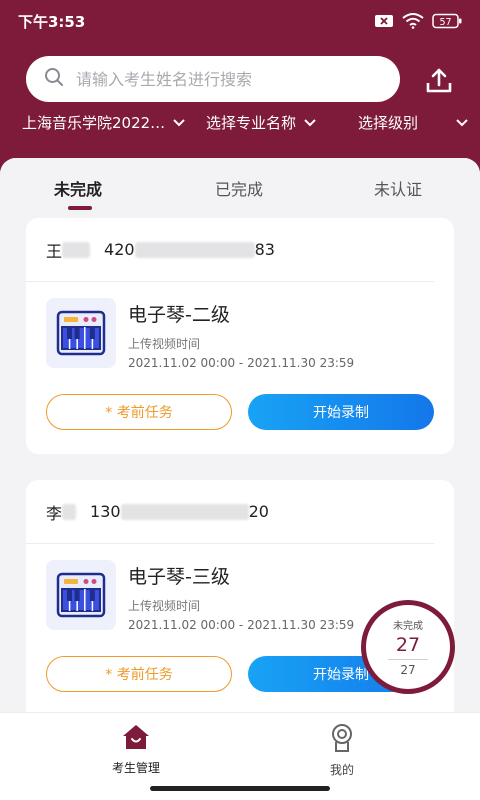  I want to click on tab-incomplete: 未完成, so click(78, 188).